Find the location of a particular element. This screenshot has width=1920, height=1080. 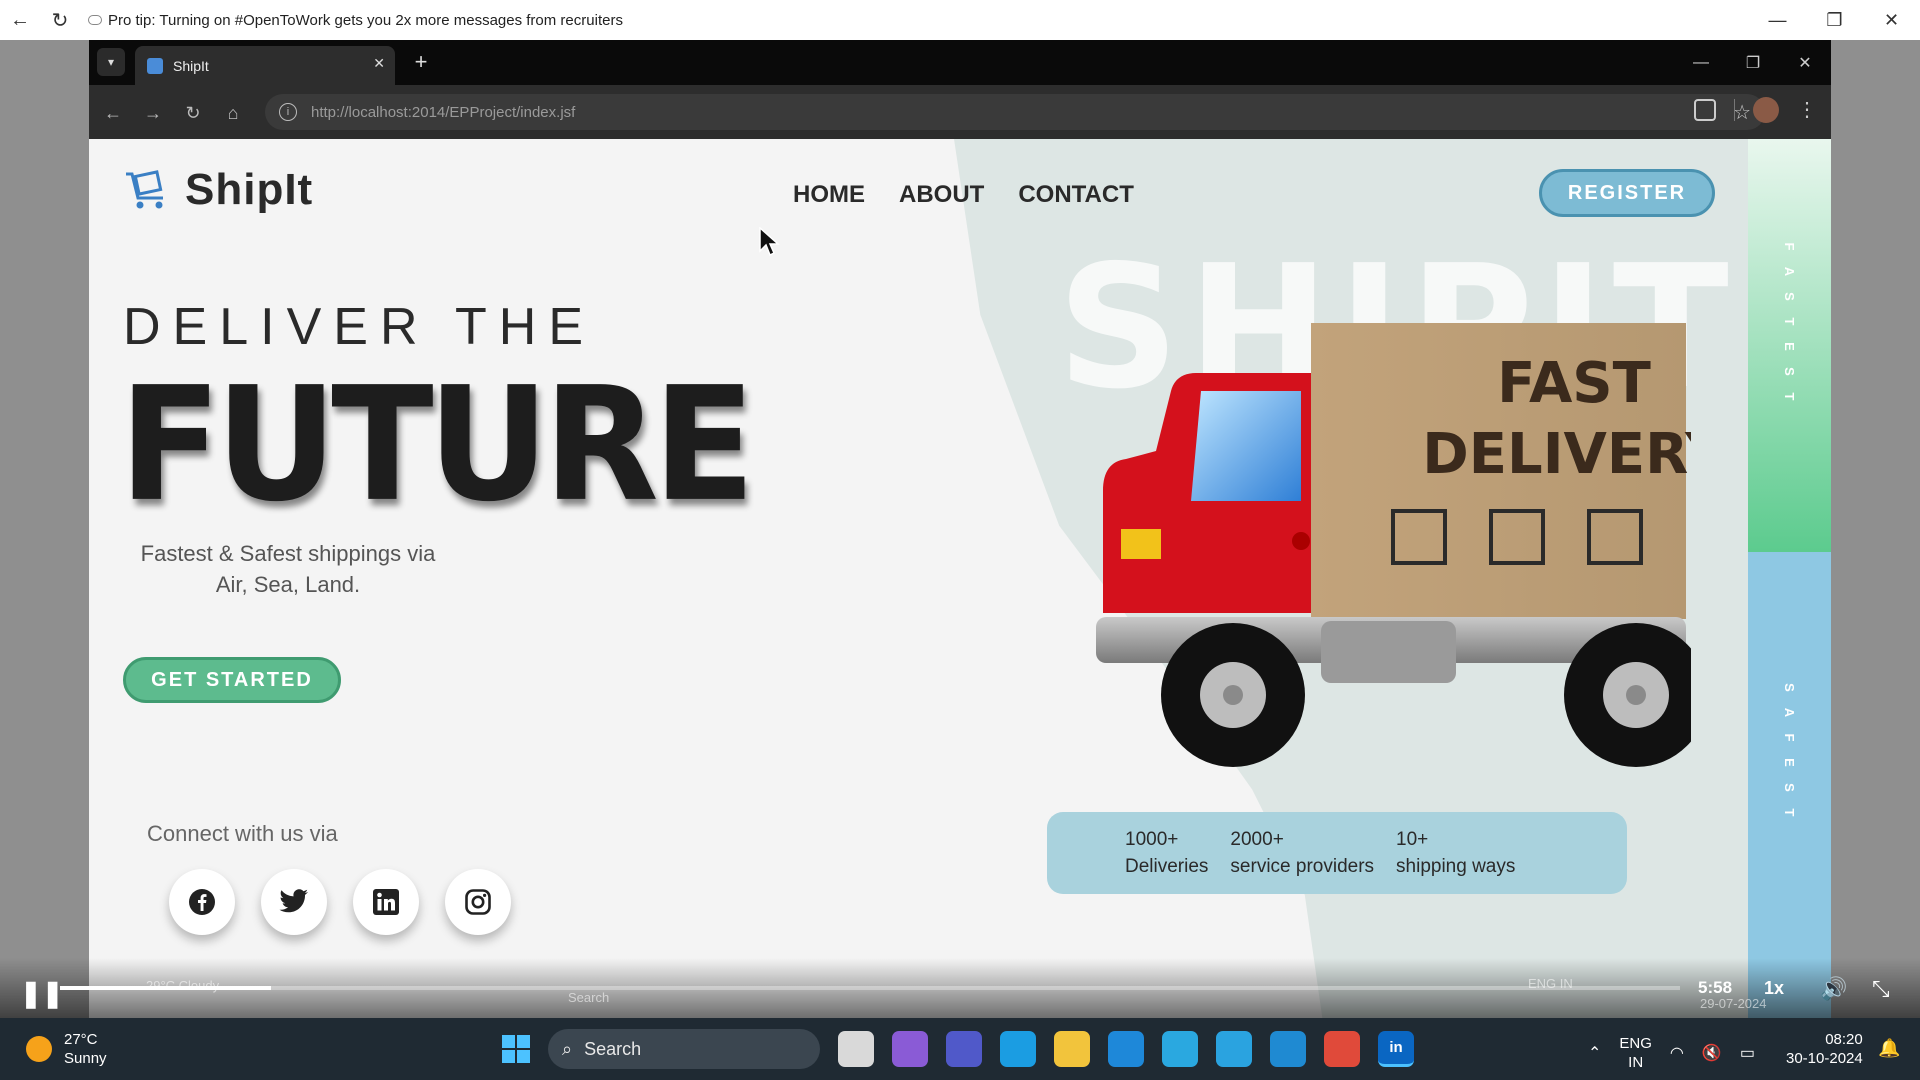

reload-icon: ↻ is located at coordinates (60, 20).